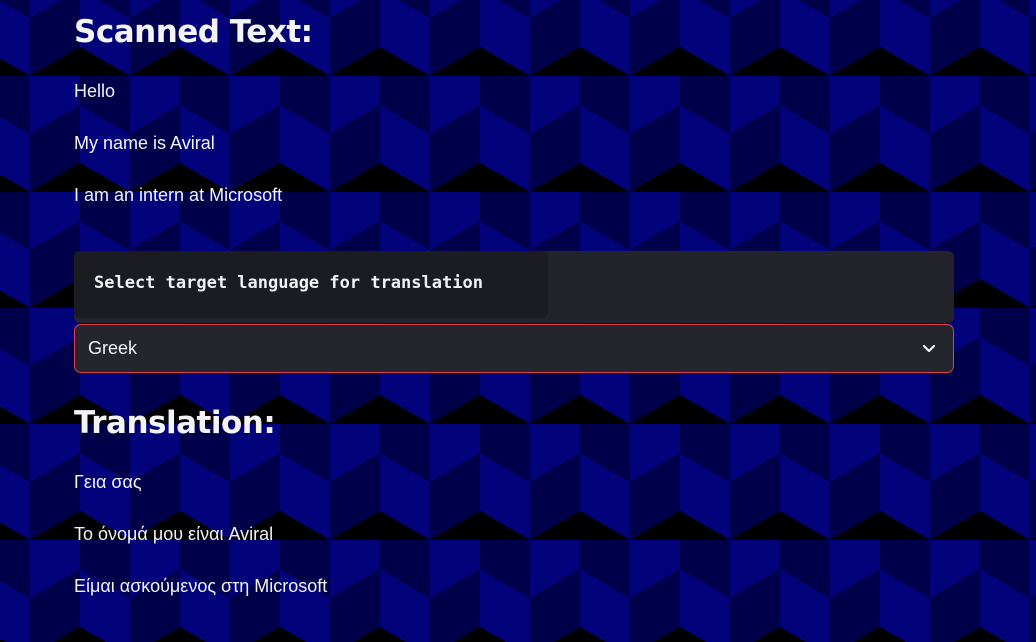  I want to click on scanned-text-heading: Scanned Text:, so click(193, 32).